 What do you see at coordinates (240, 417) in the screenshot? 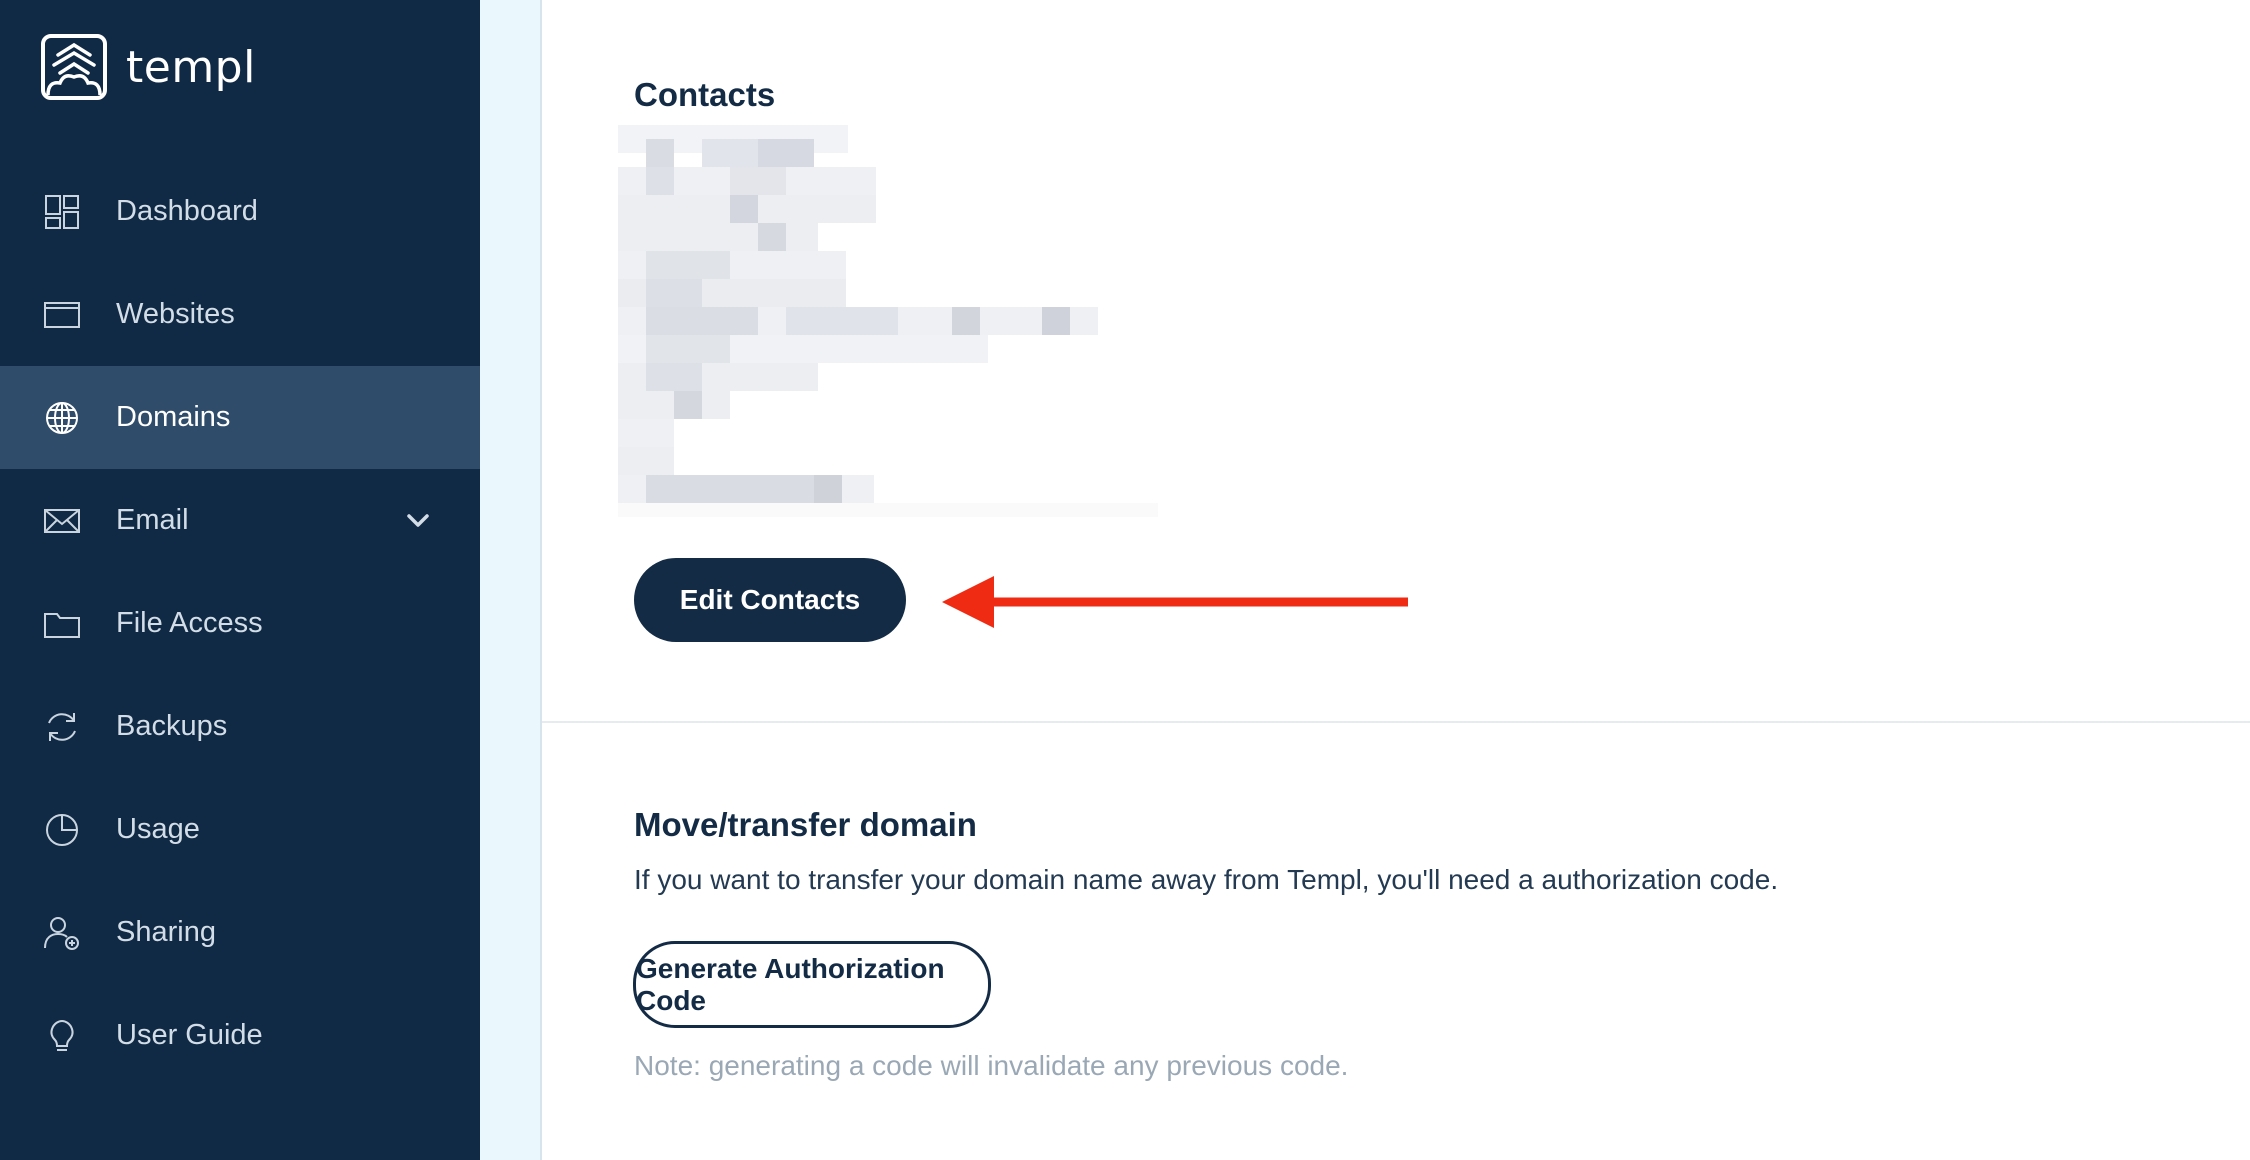
I see `sidebar-item-domains: Domains` at bounding box center [240, 417].